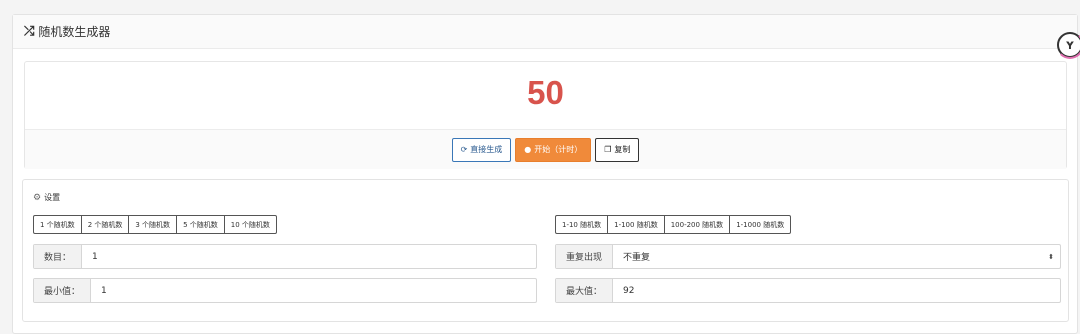 This screenshot has height=334, width=1080. I want to click on copy-label: 复制, so click(622, 149).